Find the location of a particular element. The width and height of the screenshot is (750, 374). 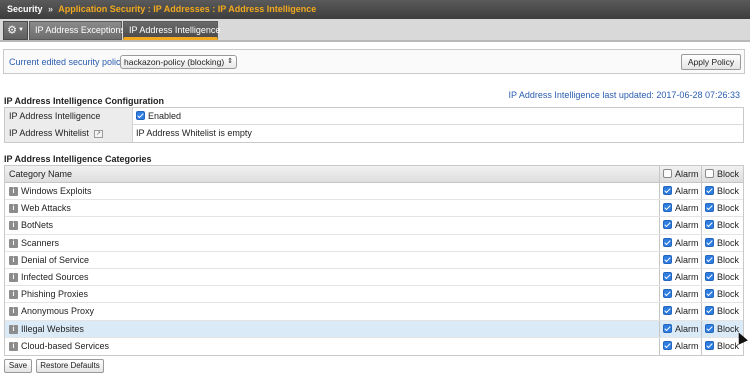

table-row: i Windows Exploits Alarm Block is located at coordinates (374, 192).